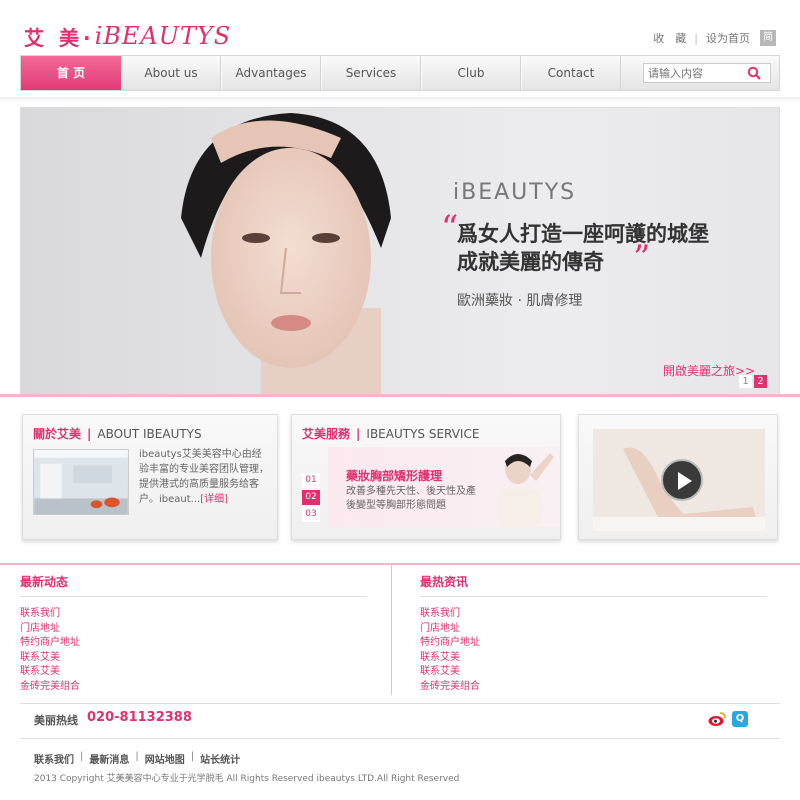  I want to click on header-divider, so click(400, 99).